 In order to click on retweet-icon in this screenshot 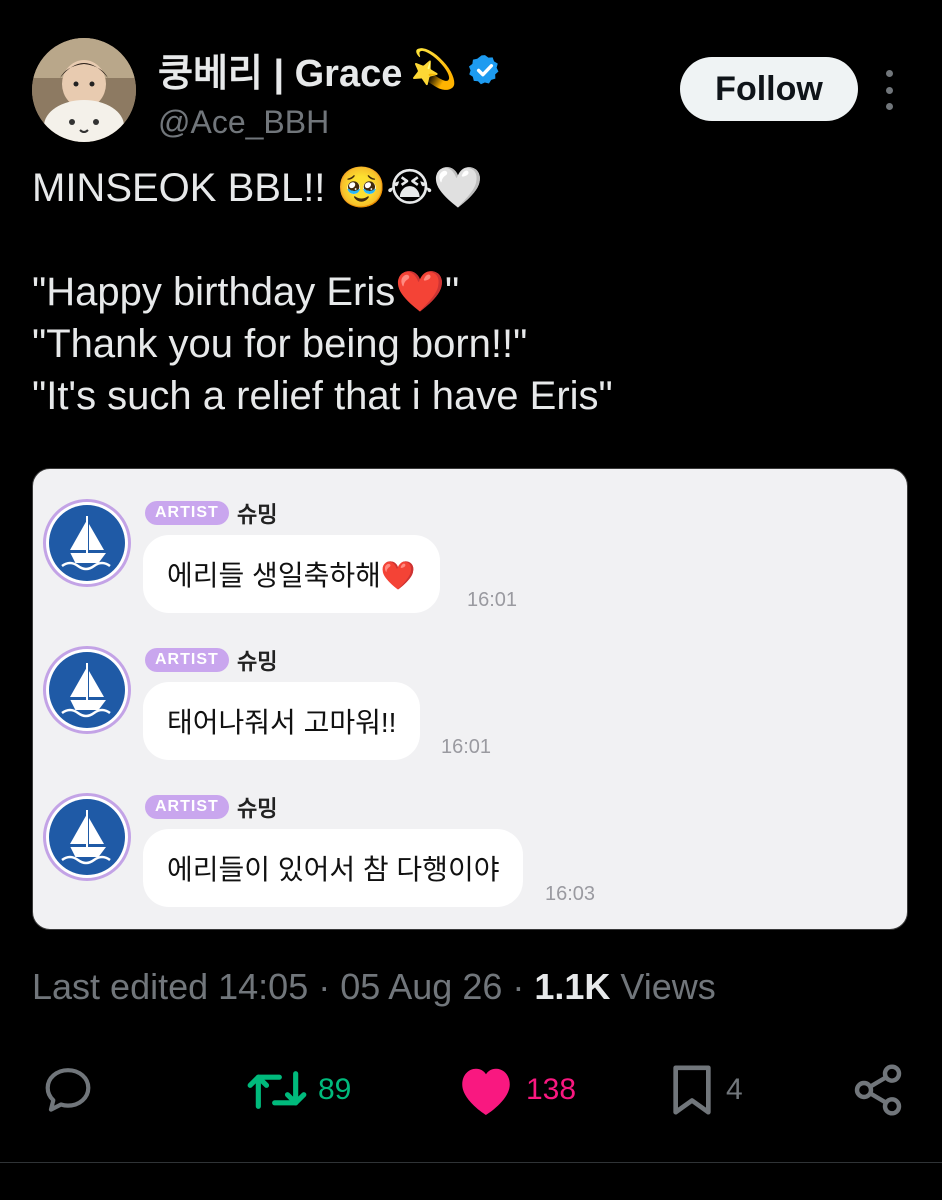, I will do `click(277, 1090)`.